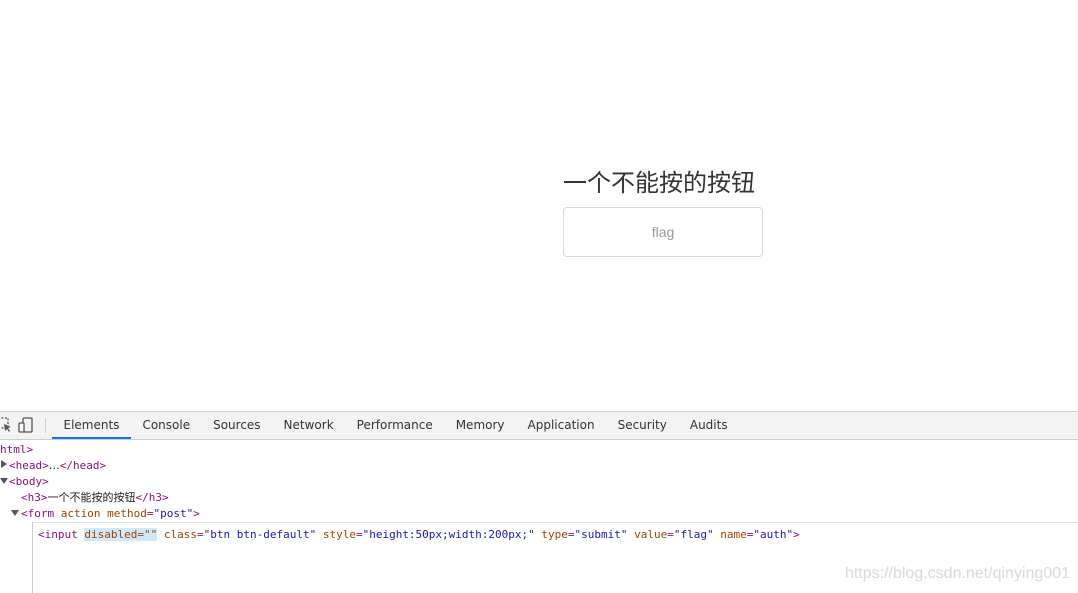 Image resolution: width=1078 pixels, height=593 pixels. Describe the element at coordinates (38, 513) in the screenshot. I see `form-open-tag: <form` at that location.